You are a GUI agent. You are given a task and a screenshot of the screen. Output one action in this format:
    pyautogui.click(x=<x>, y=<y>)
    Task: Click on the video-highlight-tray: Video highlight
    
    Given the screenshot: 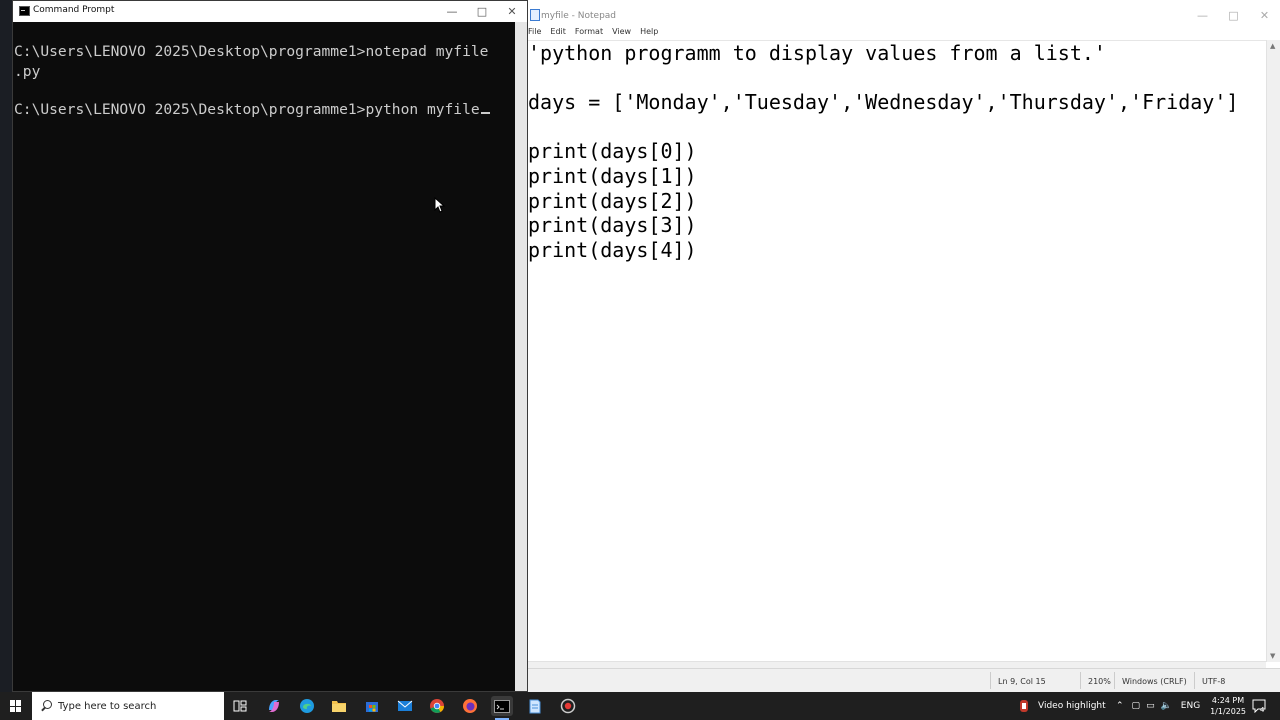 What is the action you would take?
    pyautogui.click(x=1062, y=706)
    